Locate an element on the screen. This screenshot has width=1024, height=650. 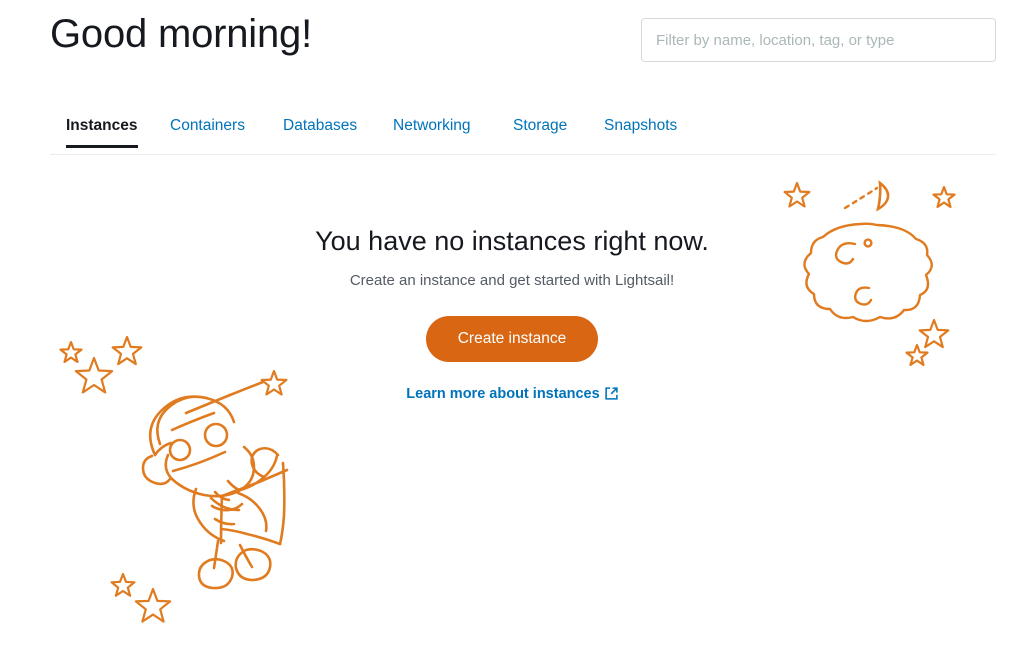
learn-more-row: Learn more about instances is located at coordinates (512, 395).